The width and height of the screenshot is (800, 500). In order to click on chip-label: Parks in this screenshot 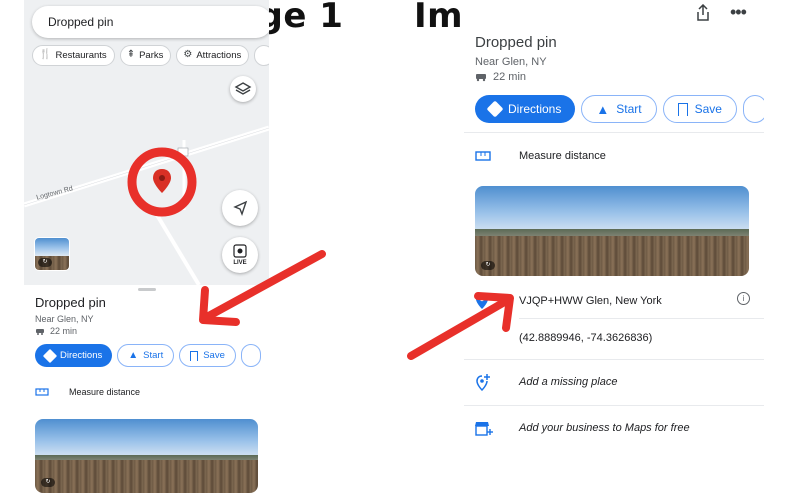, I will do `click(151, 55)`.